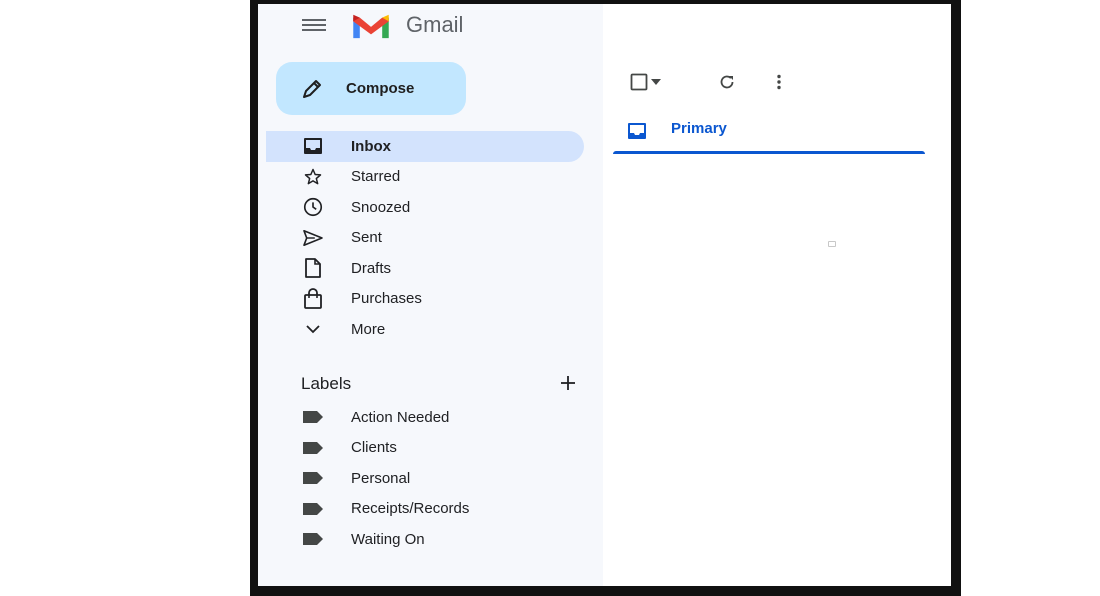  I want to click on add-label-button, so click(568, 383).